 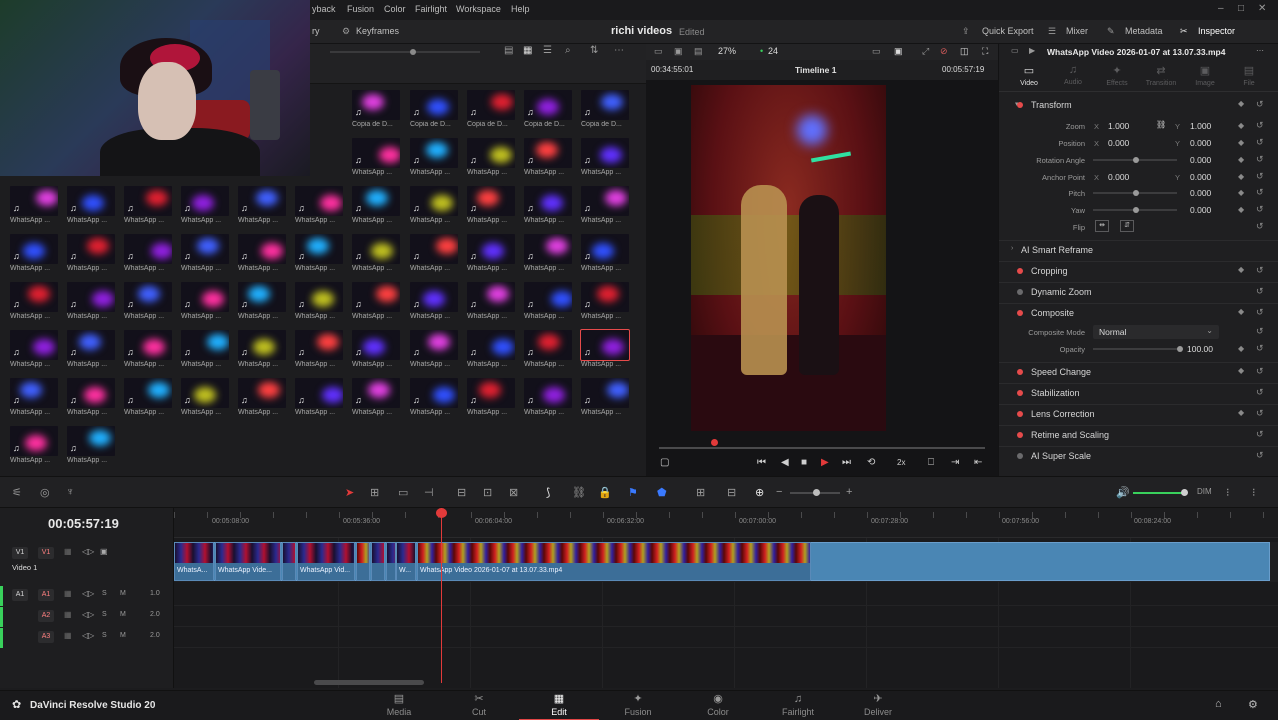 I want to click on rotation-angle-y-value: 0.000, so click(x=1200, y=160).